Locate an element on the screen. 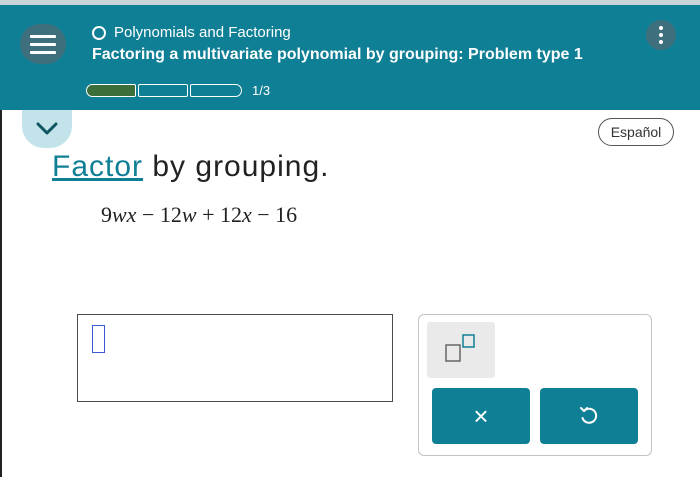 The width and height of the screenshot is (700, 477). factor-definition-link: Factor is located at coordinates (97, 166).